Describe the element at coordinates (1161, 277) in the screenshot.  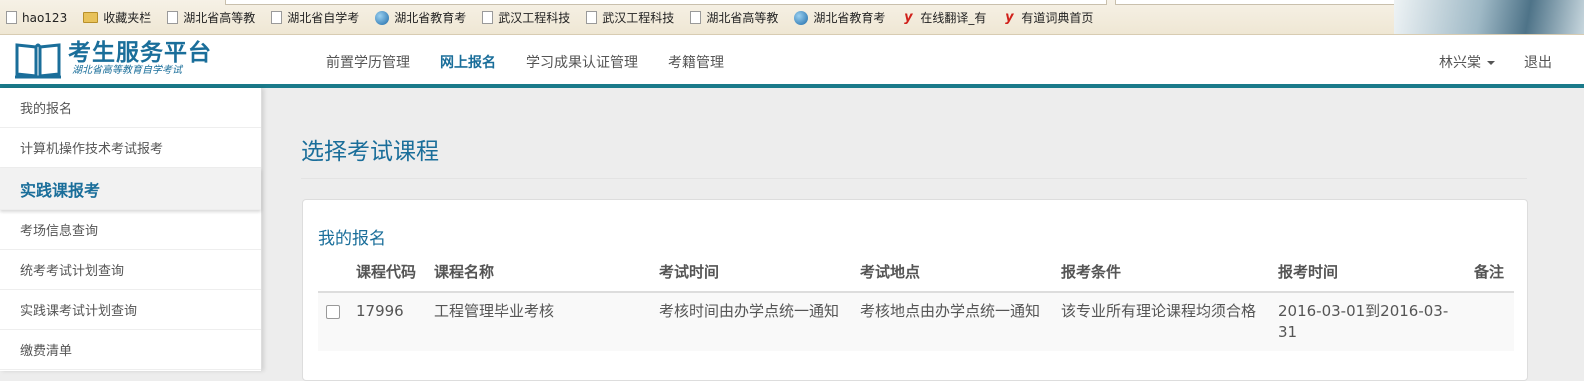
I see `column-condition: 报考条件` at that location.